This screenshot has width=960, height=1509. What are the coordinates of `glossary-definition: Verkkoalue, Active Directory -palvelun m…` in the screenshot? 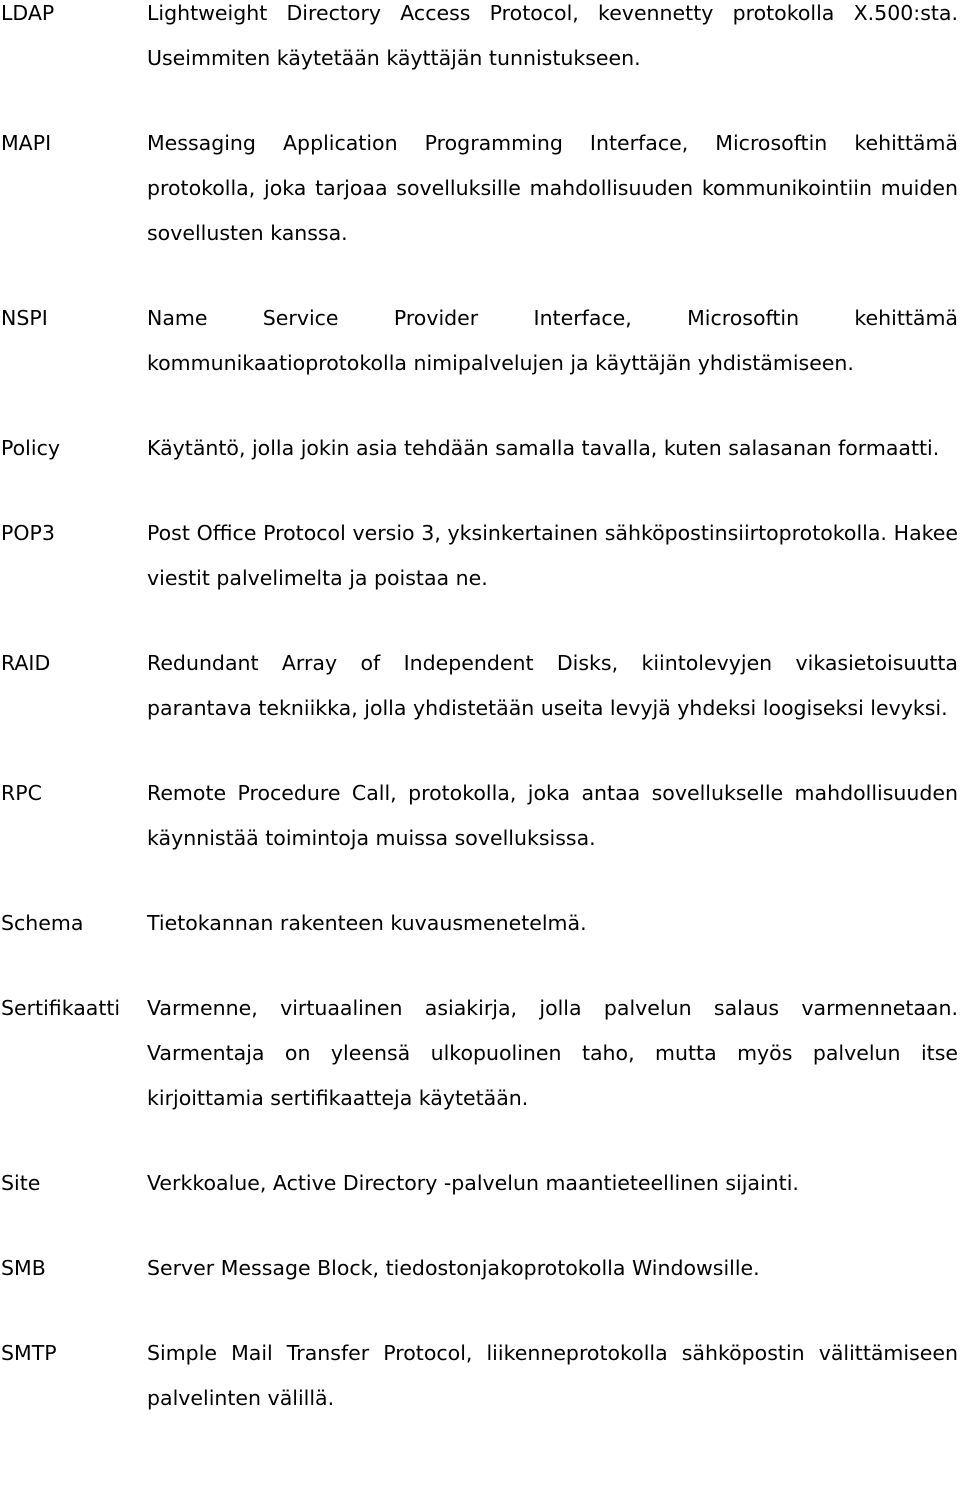 It's located at (473, 1183).